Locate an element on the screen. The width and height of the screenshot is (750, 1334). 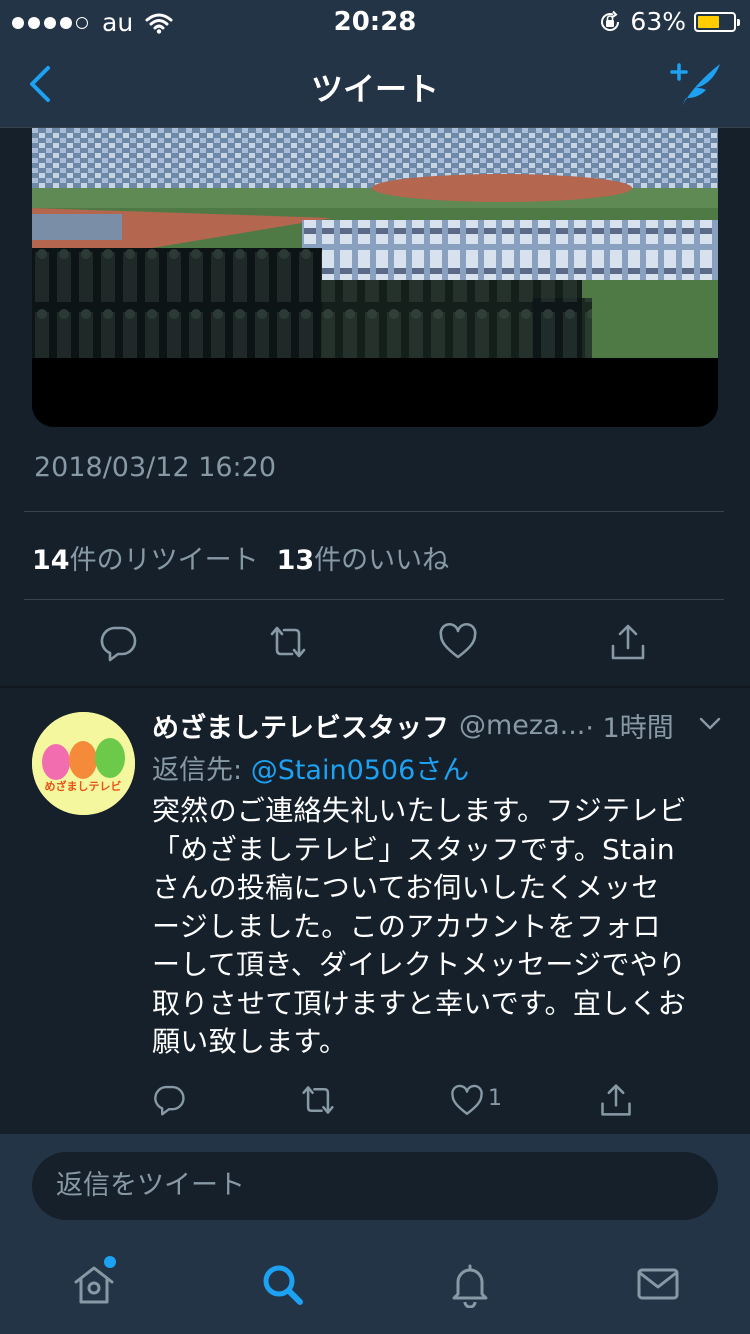
search-icon is located at coordinates (282, 1284).